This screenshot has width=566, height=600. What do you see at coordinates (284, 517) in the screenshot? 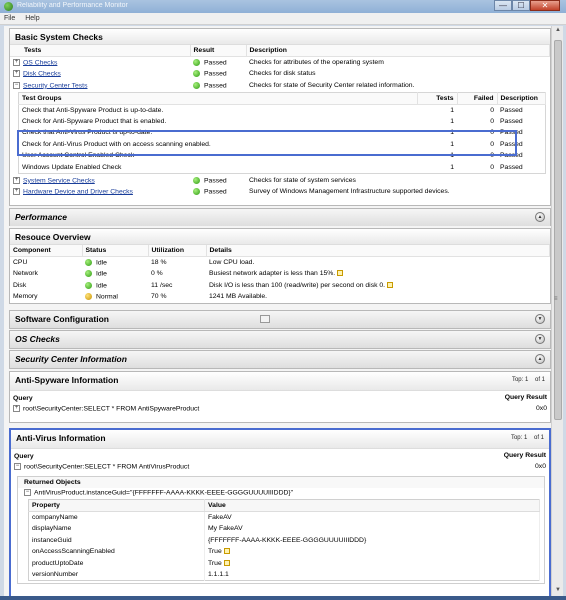
I see `property-row: companyName FakeAV` at bounding box center [284, 517].